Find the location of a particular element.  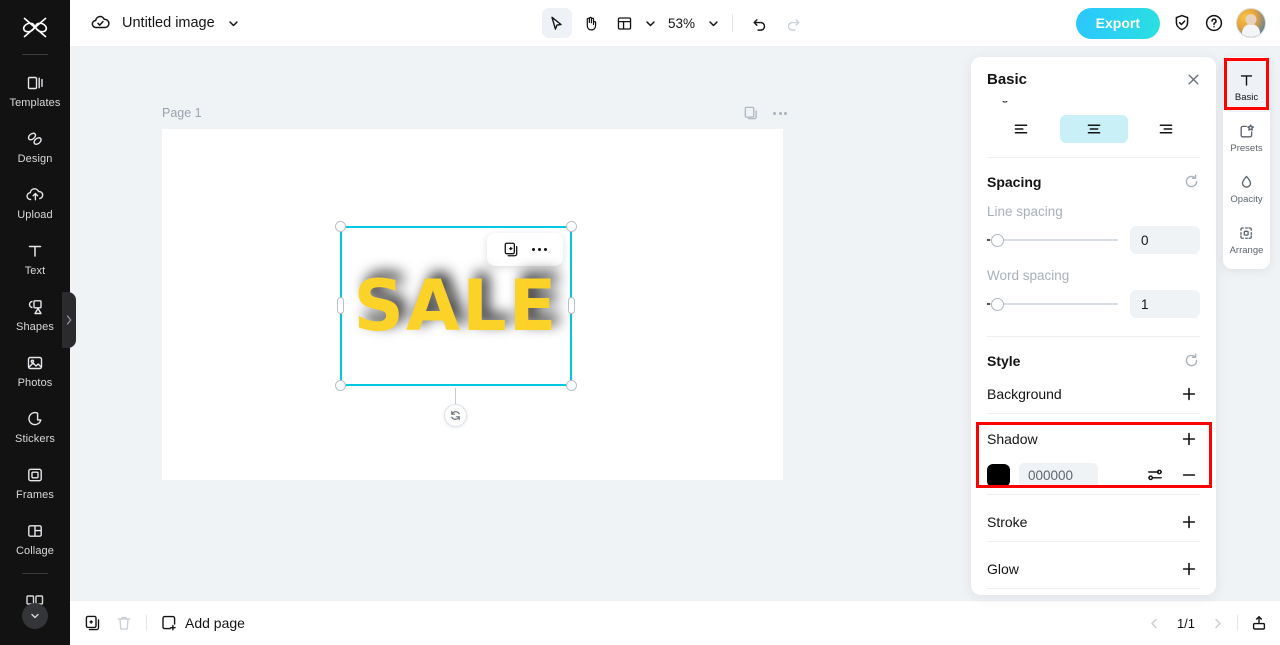

sidebar-item-label: Text is located at coordinates (35, 271).